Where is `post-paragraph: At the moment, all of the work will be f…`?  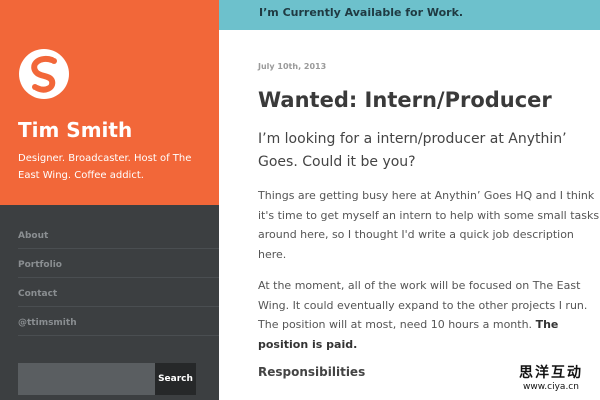
post-paragraph: At the moment, all of the work will be f… is located at coordinates (429, 315).